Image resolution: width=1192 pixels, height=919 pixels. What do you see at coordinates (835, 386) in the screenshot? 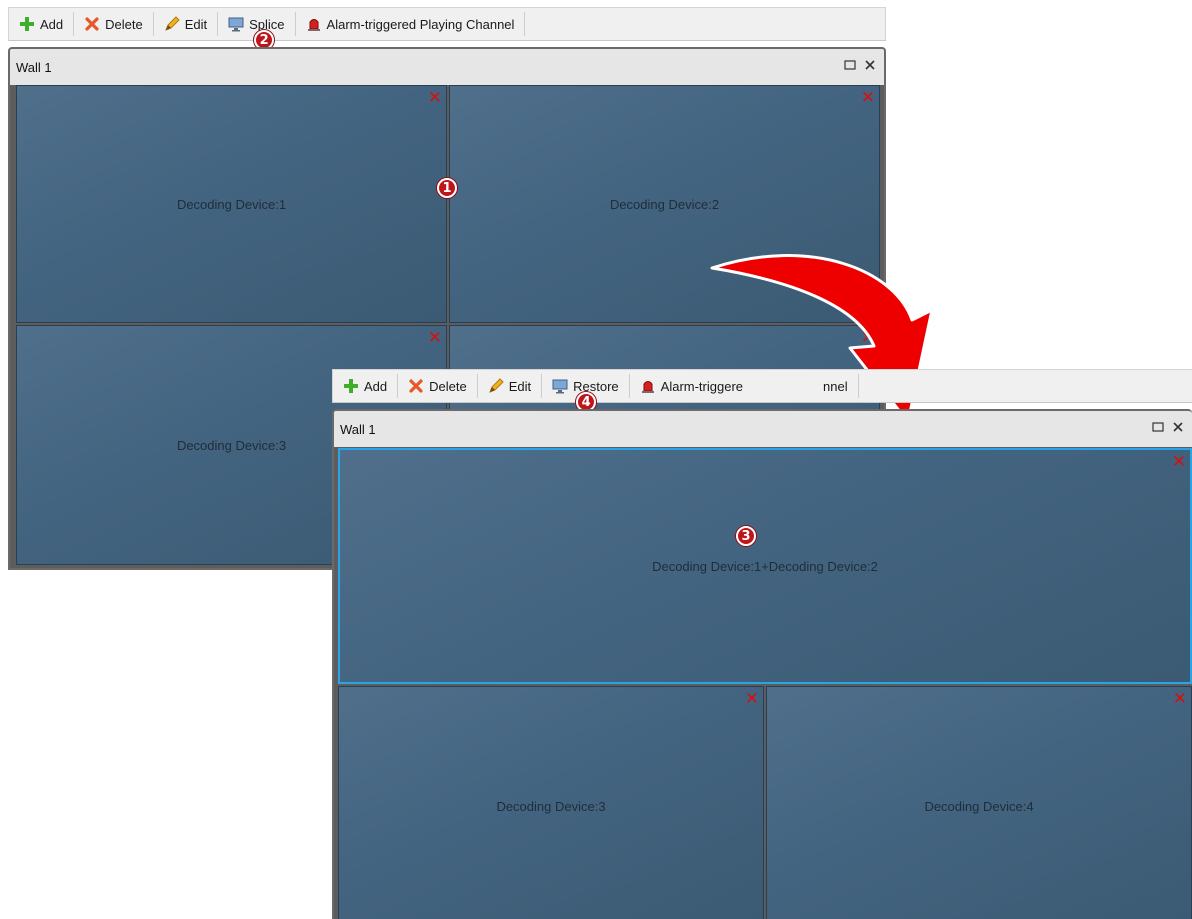
I see `alarm-label-end: nnel` at bounding box center [835, 386].